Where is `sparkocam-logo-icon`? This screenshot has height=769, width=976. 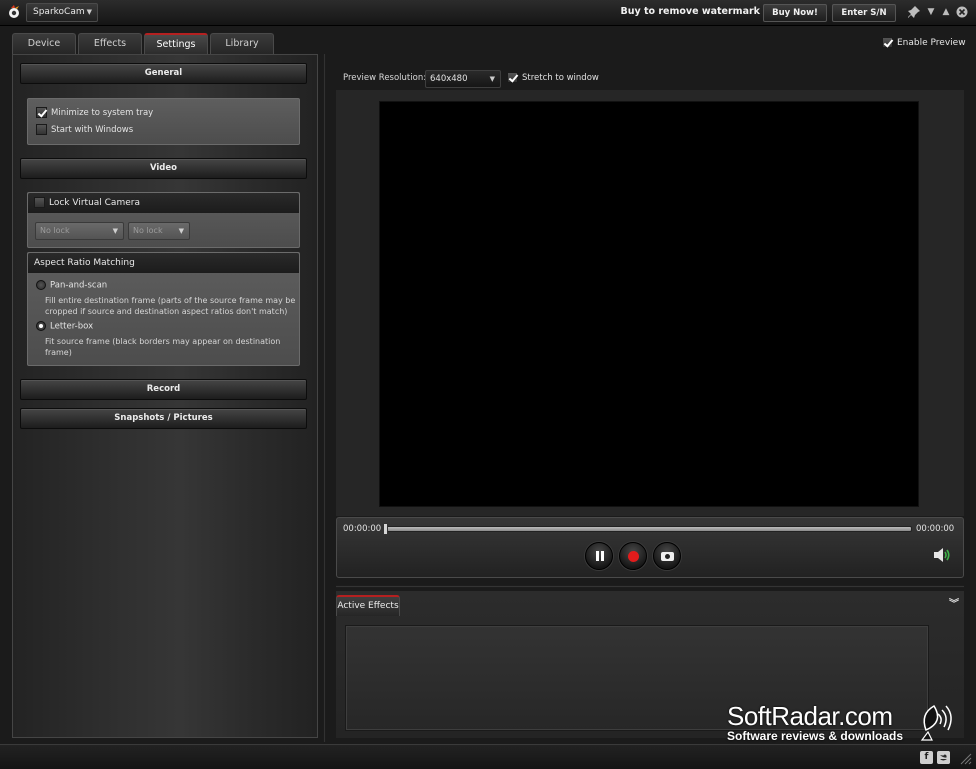
sparkocam-logo-icon is located at coordinates (14, 11).